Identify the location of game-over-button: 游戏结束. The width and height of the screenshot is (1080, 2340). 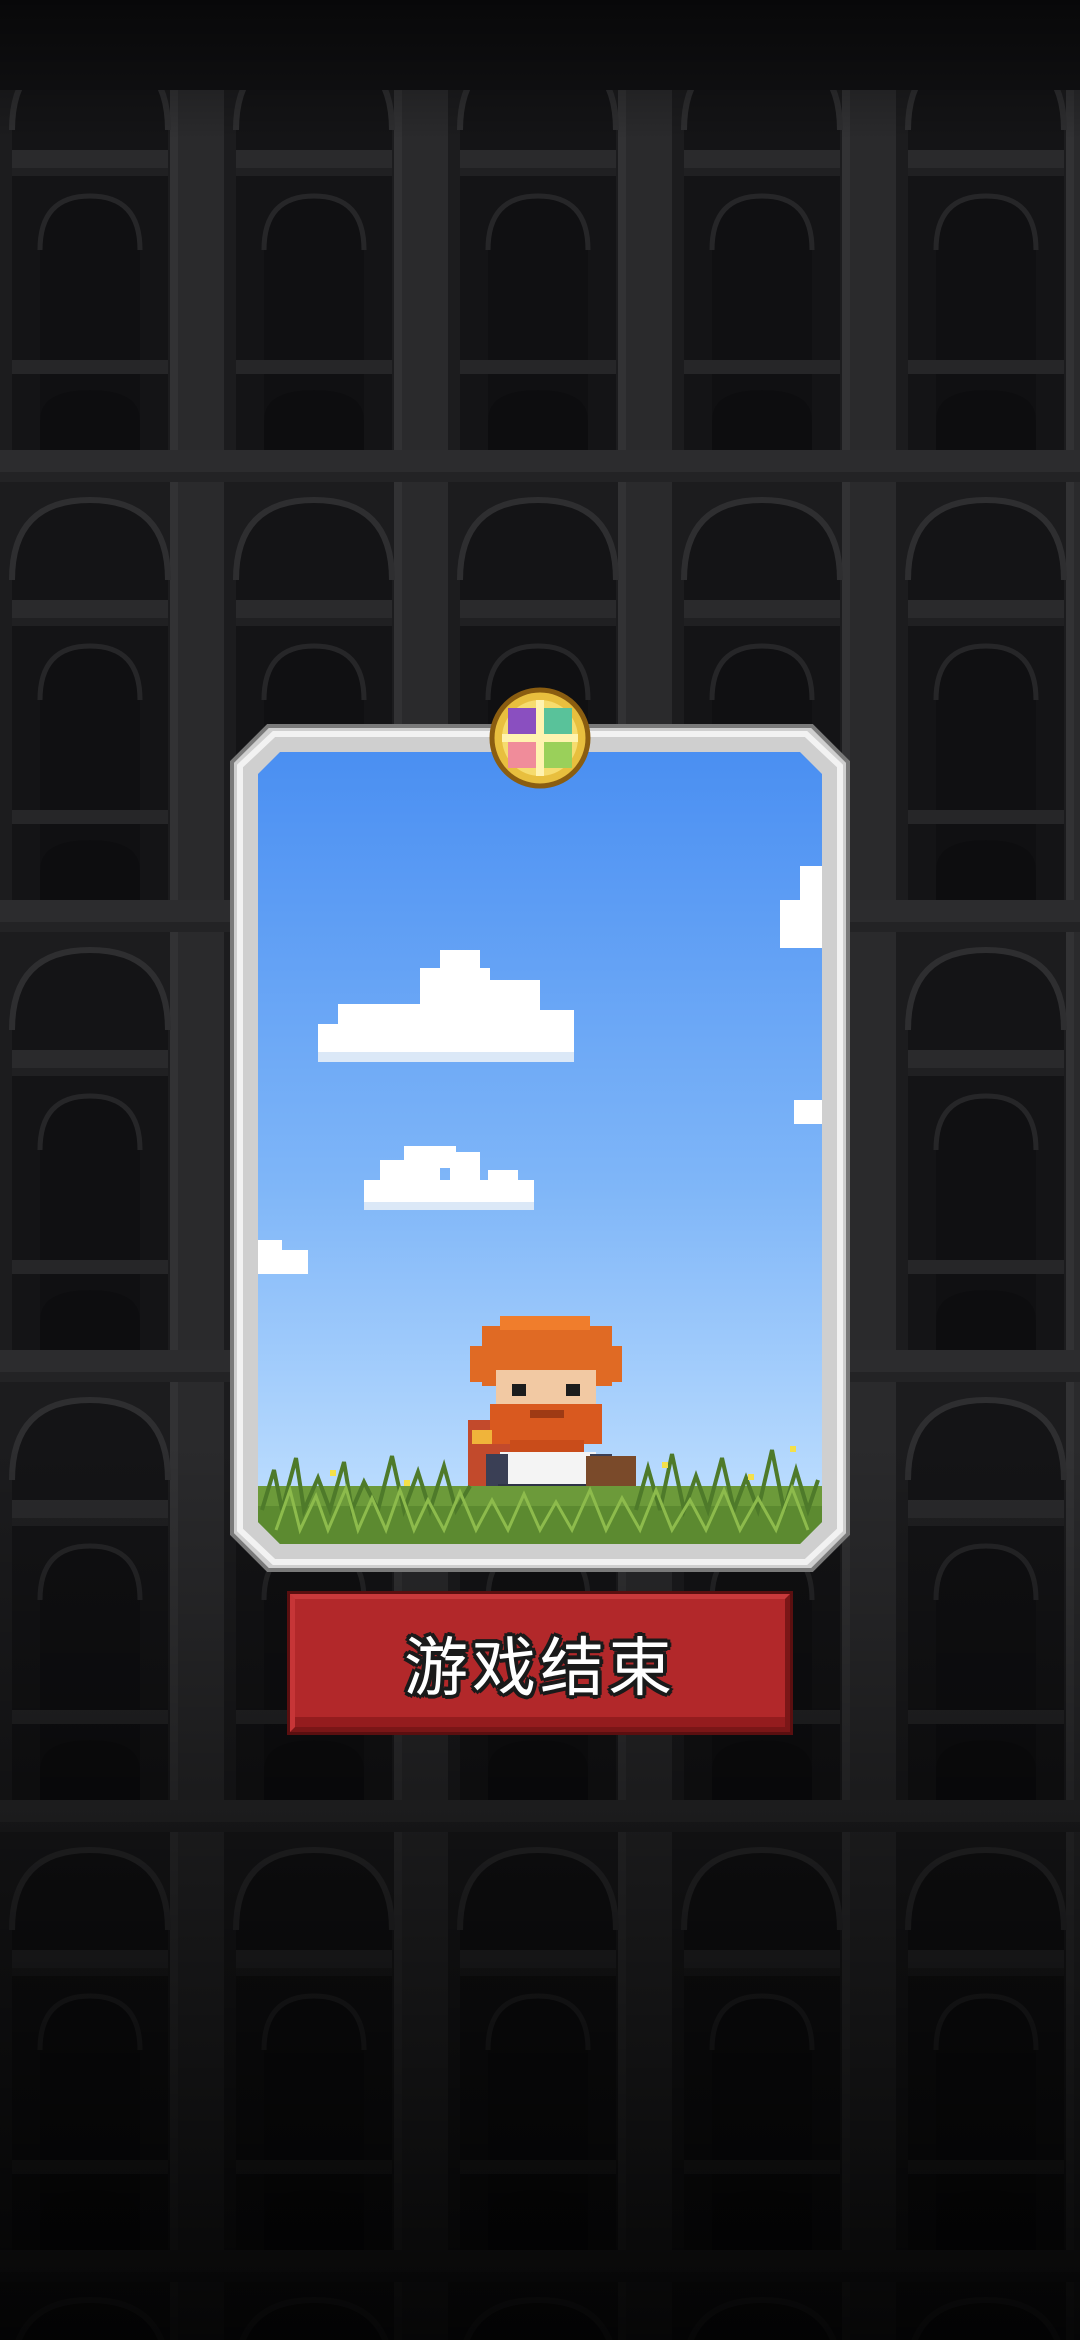
(540, 1663).